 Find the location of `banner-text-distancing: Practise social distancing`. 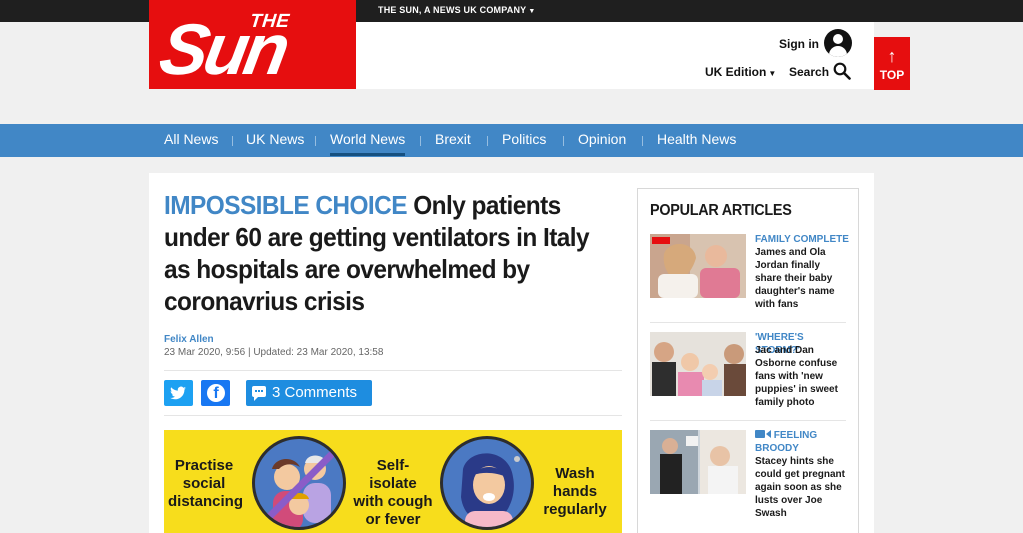

banner-text-distancing: Practise social distancing is located at coordinates (206, 483).